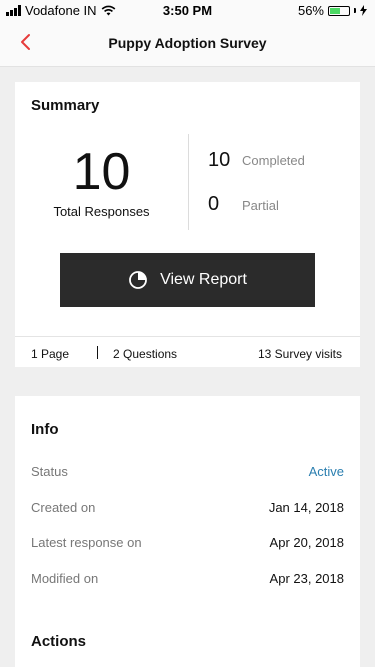  What do you see at coordinates (306, 507) in the screenshot?
I see `created-value: Jan 14, 2018` at bounding box center [306, 507].